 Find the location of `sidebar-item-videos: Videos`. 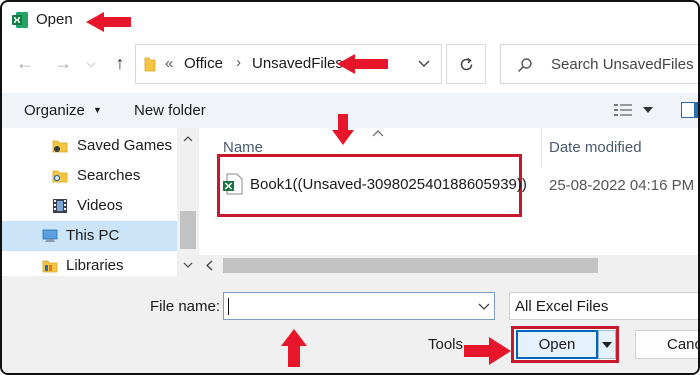

sidebar-item-videos: Videos is located at coordinates (100, 206).